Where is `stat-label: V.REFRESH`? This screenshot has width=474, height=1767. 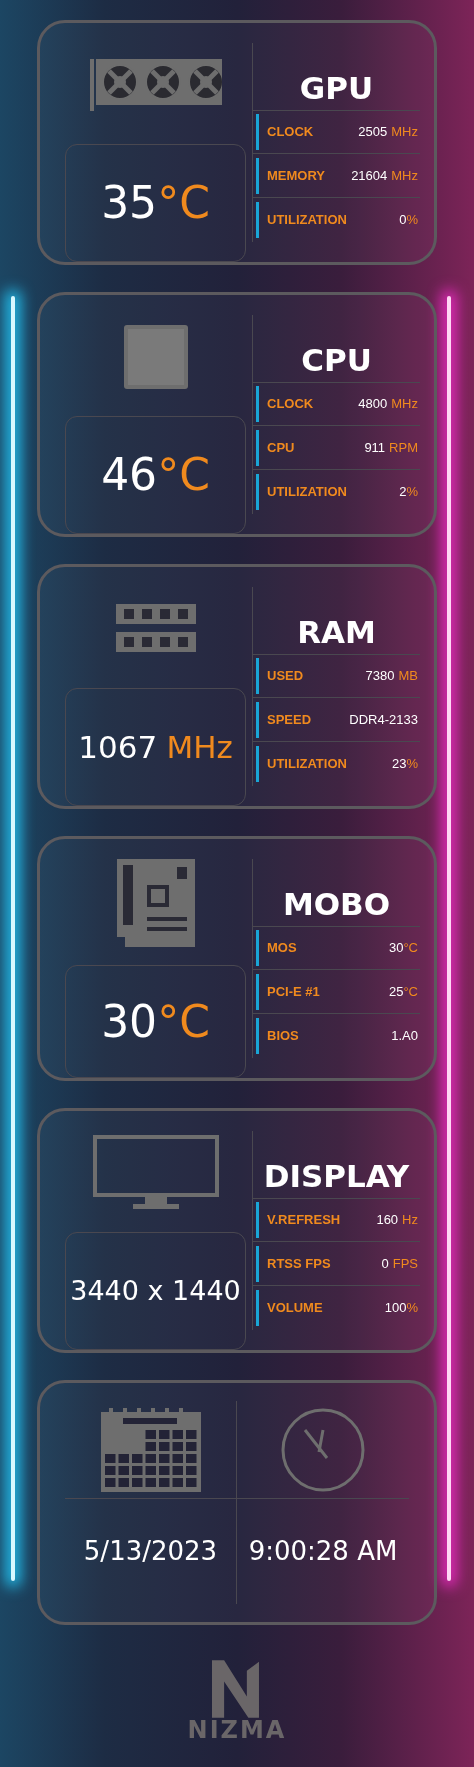
stat-label: V.REFRESH is located at coordinates (304, 1220).